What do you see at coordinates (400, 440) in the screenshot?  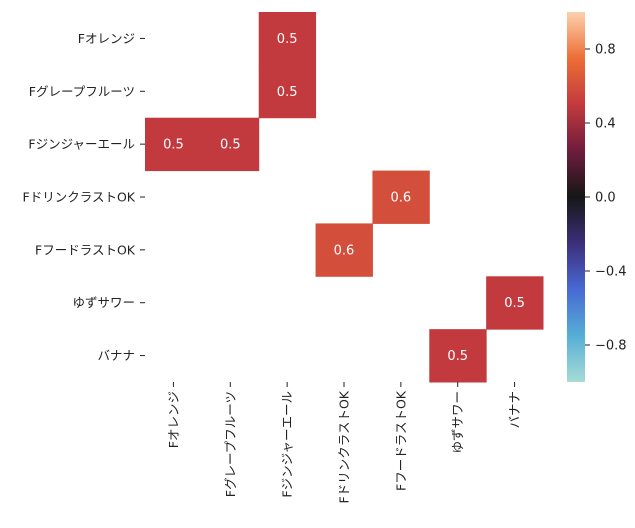 I see `x-tick-label: FフードラストOK` at bounding box center [400, 440].